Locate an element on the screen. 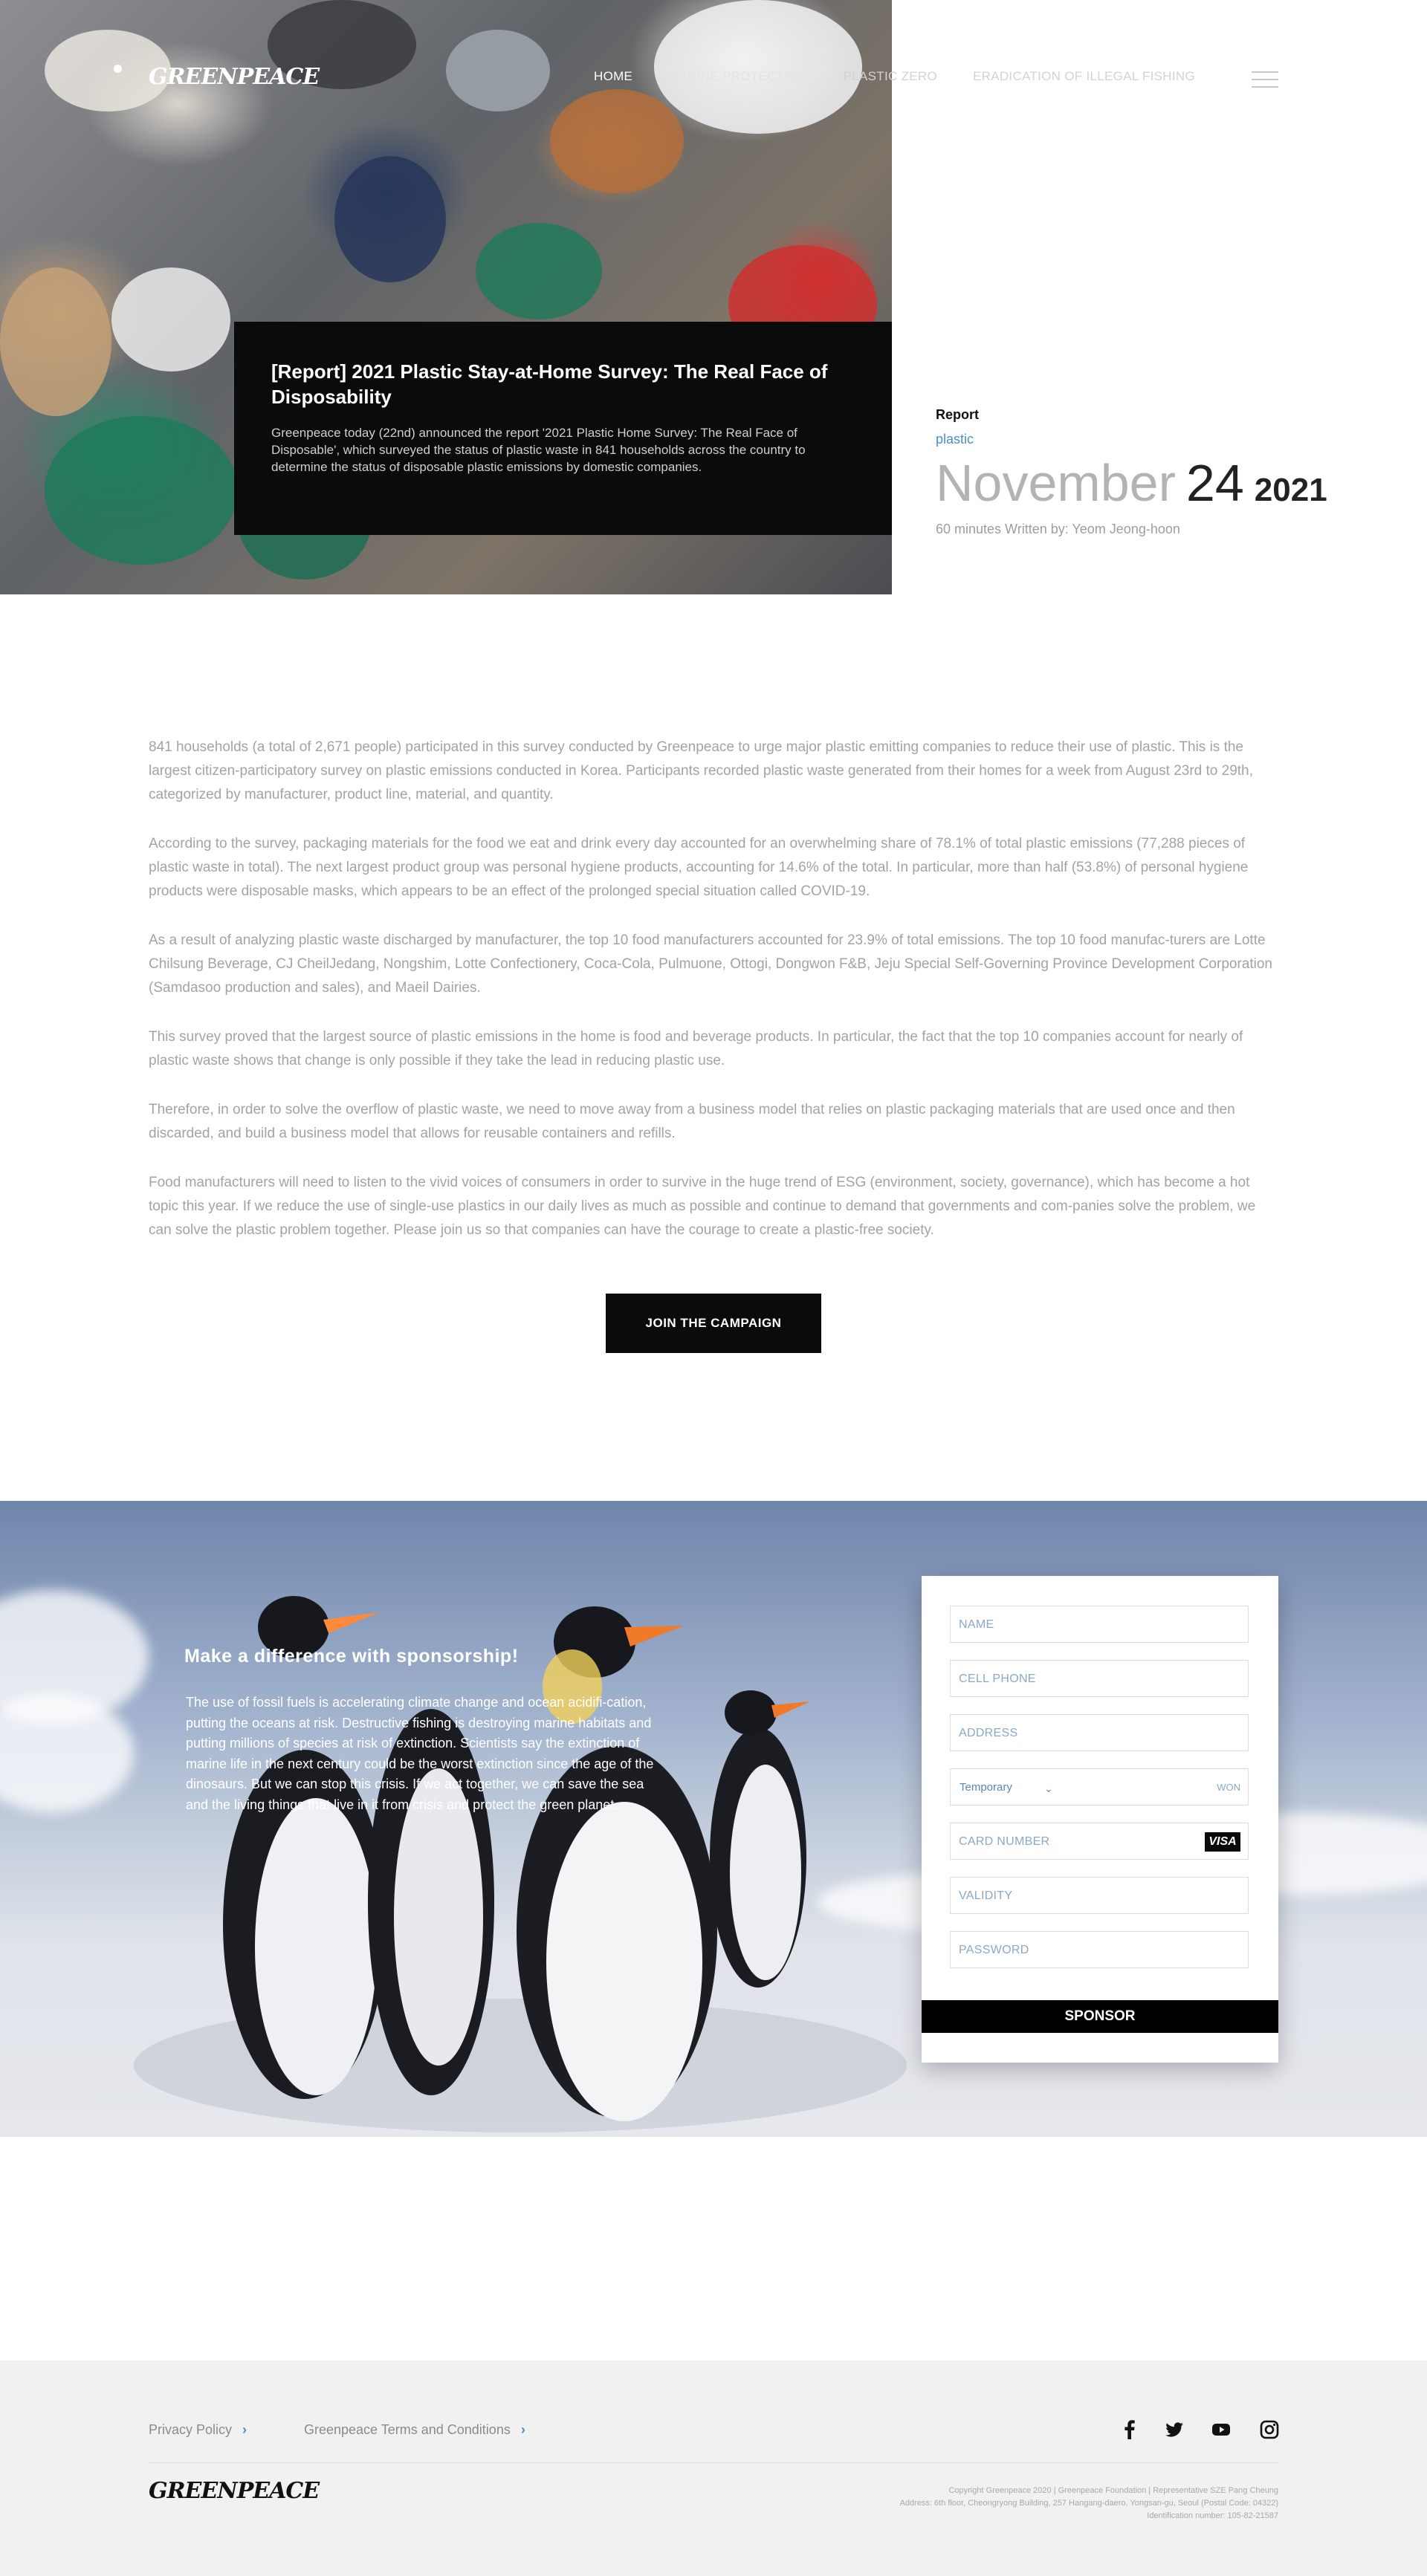 This screenshot has height=2576, width=1427. sponsor-button: SPONSOR is located at coordinates (1100, 2016).